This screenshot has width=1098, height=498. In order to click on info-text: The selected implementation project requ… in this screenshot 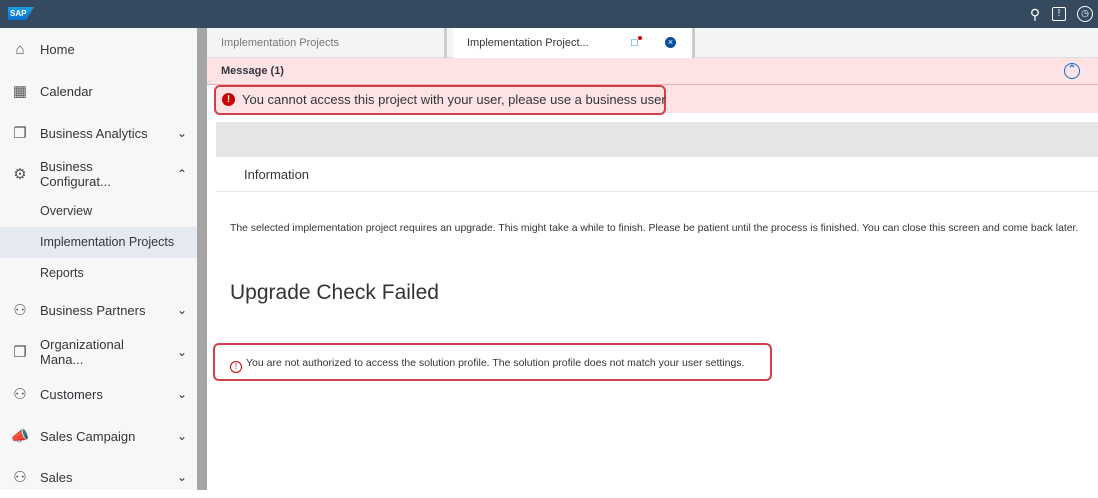, I will do `click(654, 228)`.